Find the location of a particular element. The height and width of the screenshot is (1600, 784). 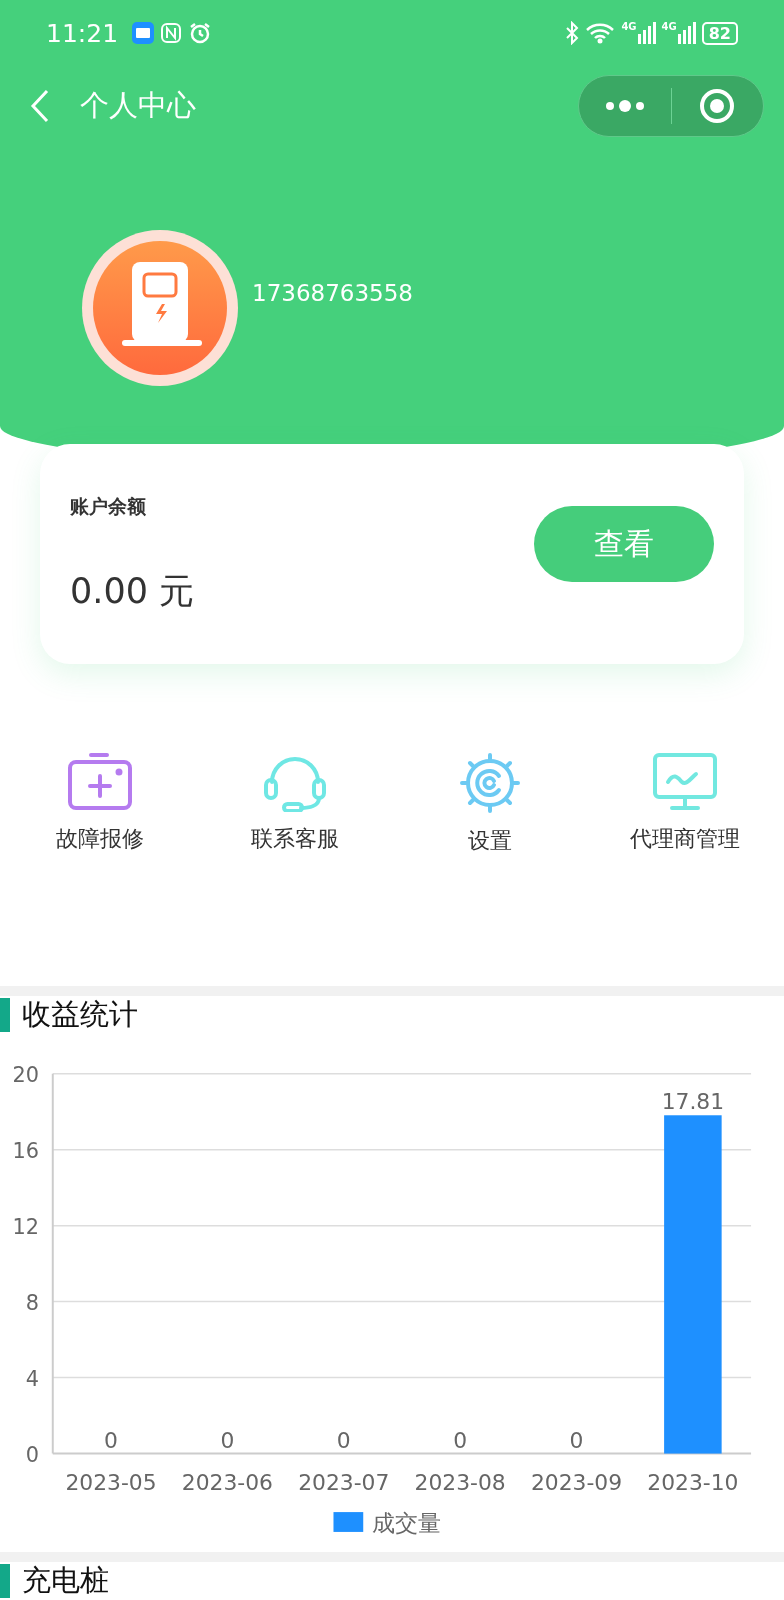

axis-tick-label: 4 is located at coordinates (32, 1378).